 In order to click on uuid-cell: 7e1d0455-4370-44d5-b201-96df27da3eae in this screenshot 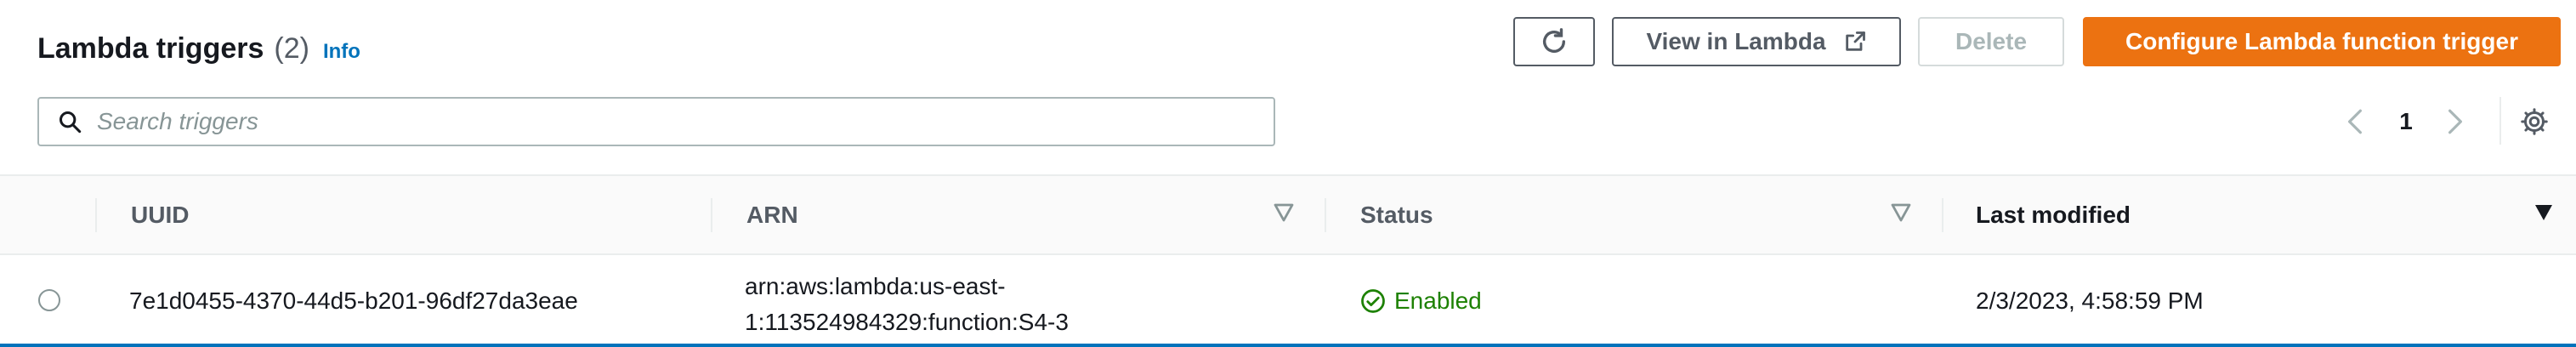, I will do `click(354, 300)`.